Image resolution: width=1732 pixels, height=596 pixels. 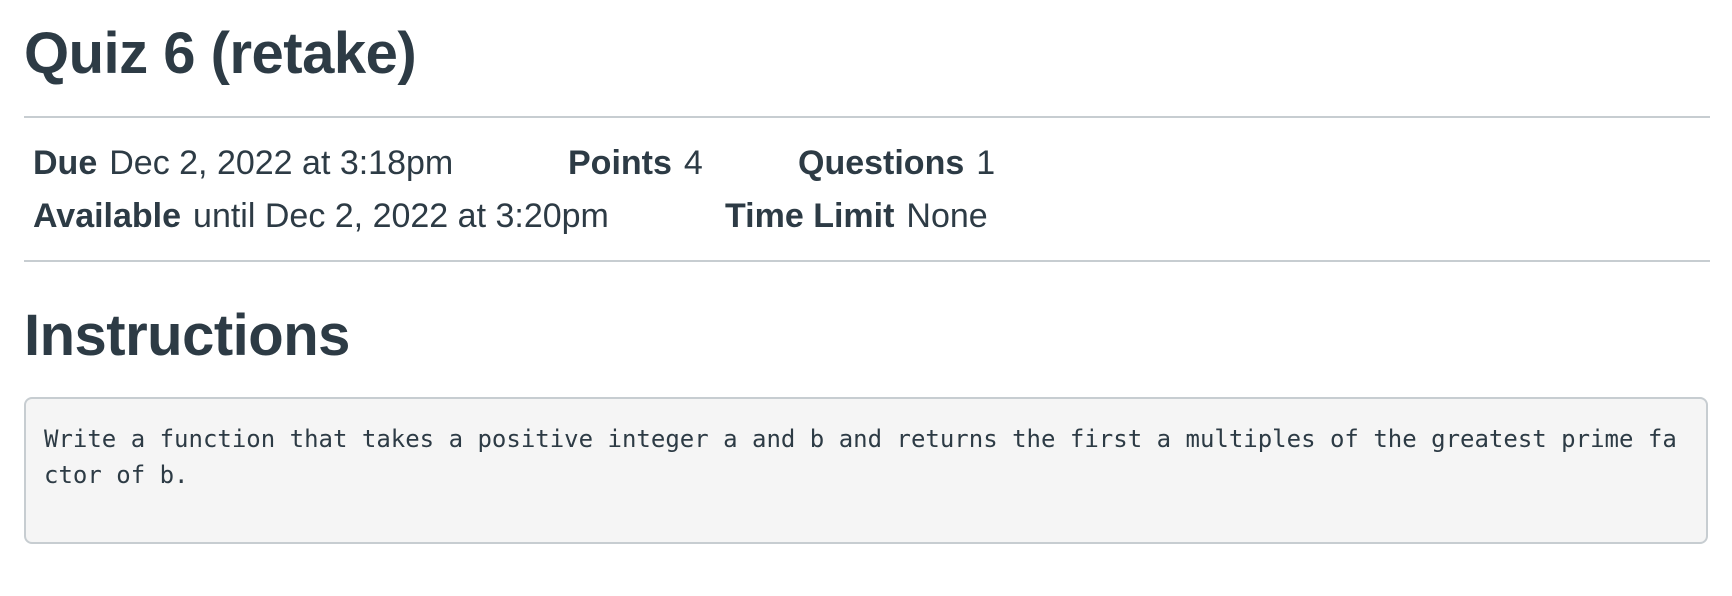 I want to click on instructions-heading: Instructions, so click(x=187, y=335).